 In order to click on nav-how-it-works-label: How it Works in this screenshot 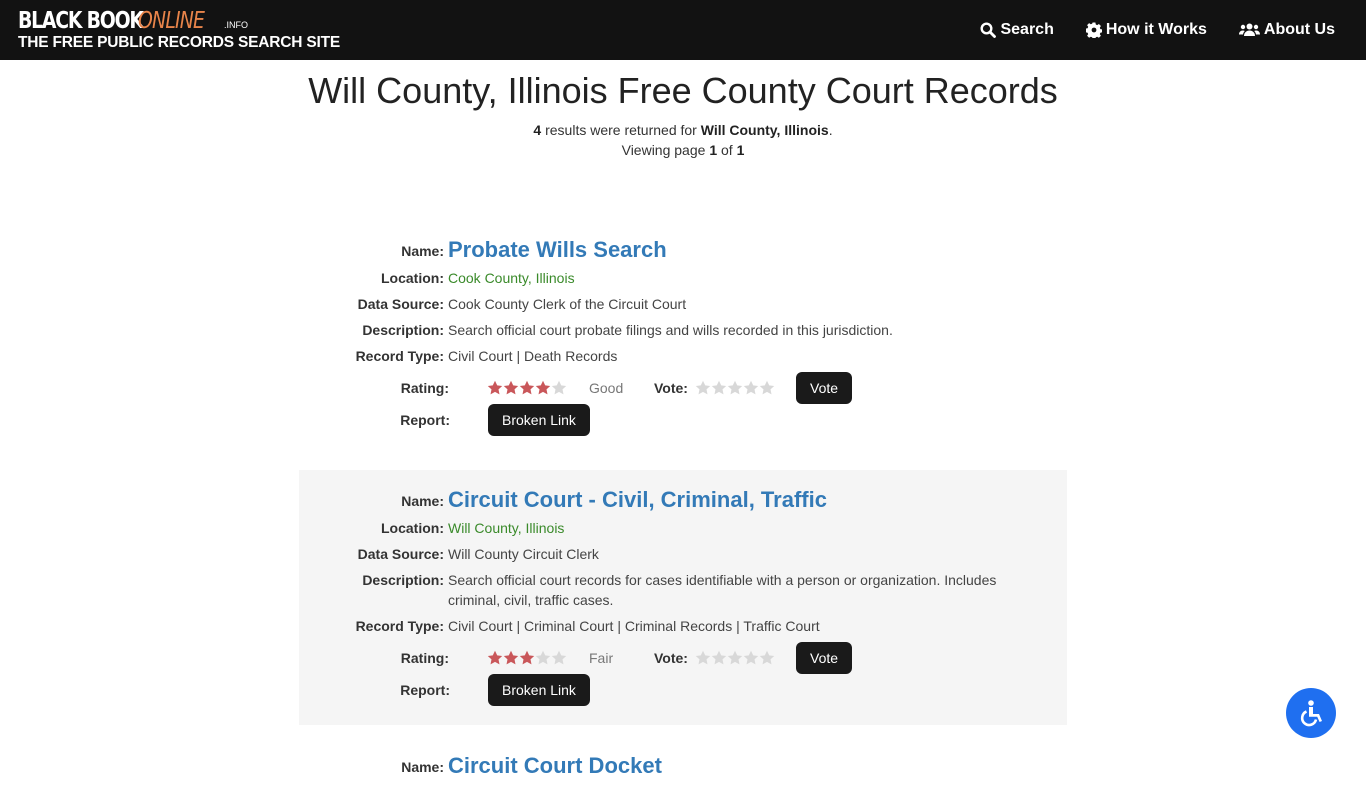, I will do `click(1156, 29)`.